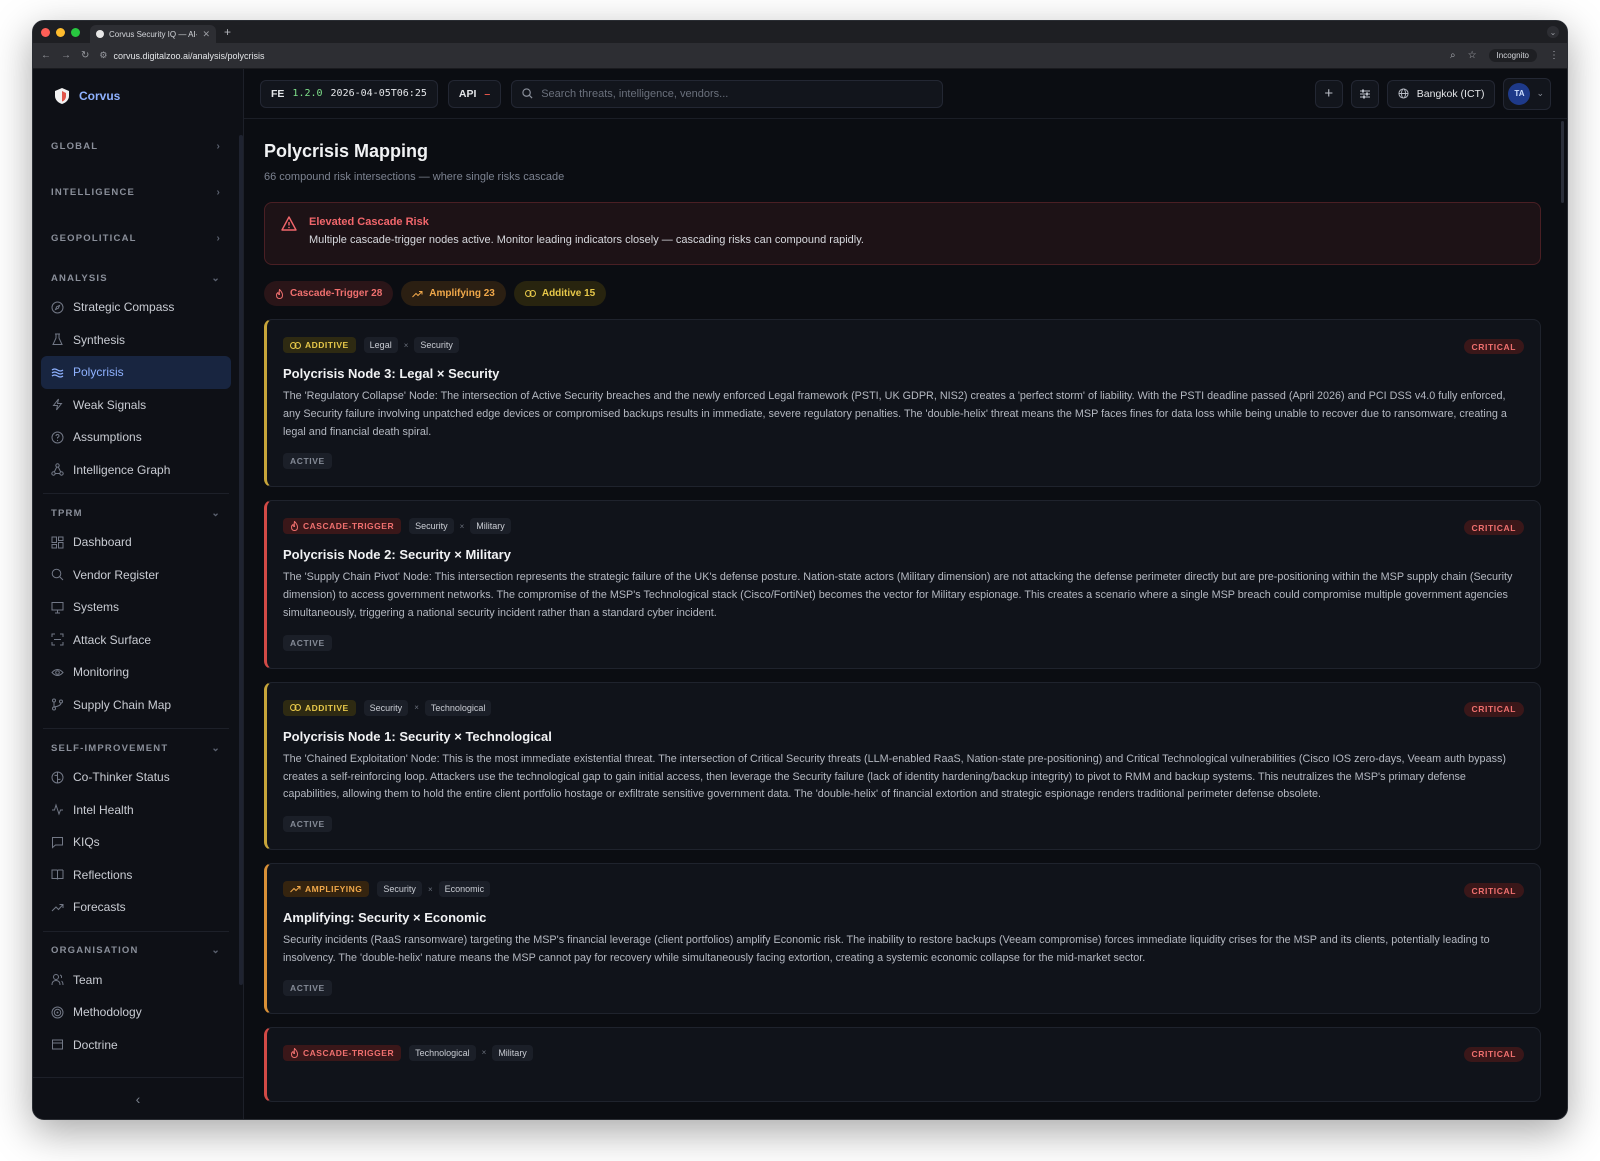  I want to click on sidebar-section-geopolitical: GEOPOLITICAL ›, so click(136, 238).